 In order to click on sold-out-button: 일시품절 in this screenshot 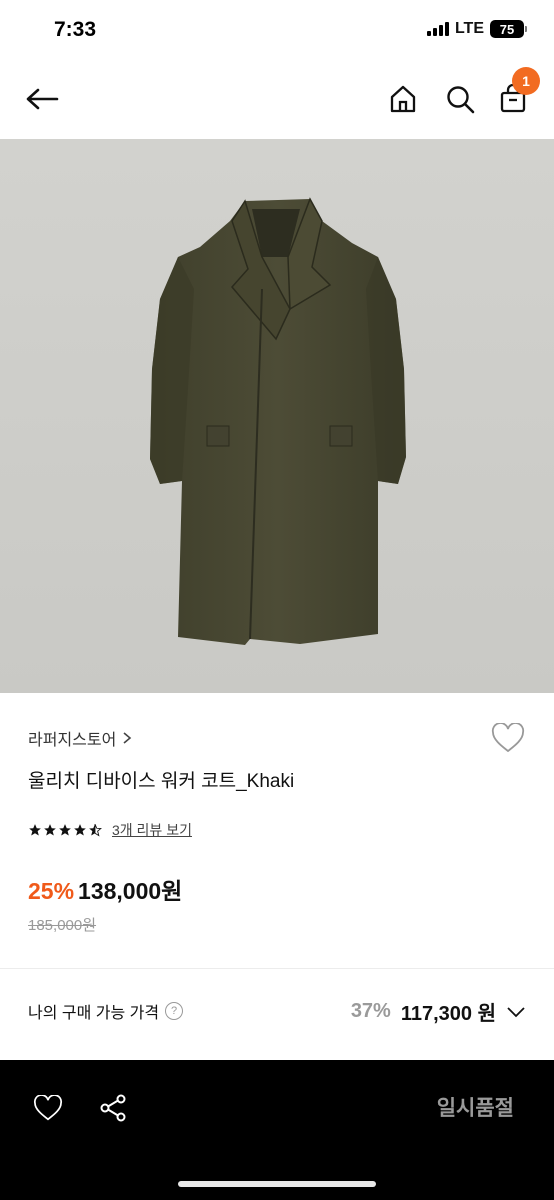, I will do `click(475, 1107)`.